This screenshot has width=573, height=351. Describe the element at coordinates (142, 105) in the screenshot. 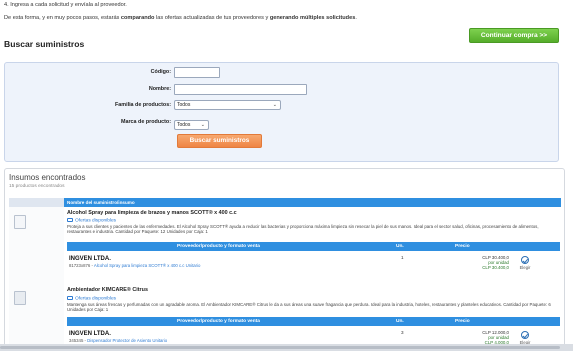

I see `familia-label: Familia de productos:` at that location.